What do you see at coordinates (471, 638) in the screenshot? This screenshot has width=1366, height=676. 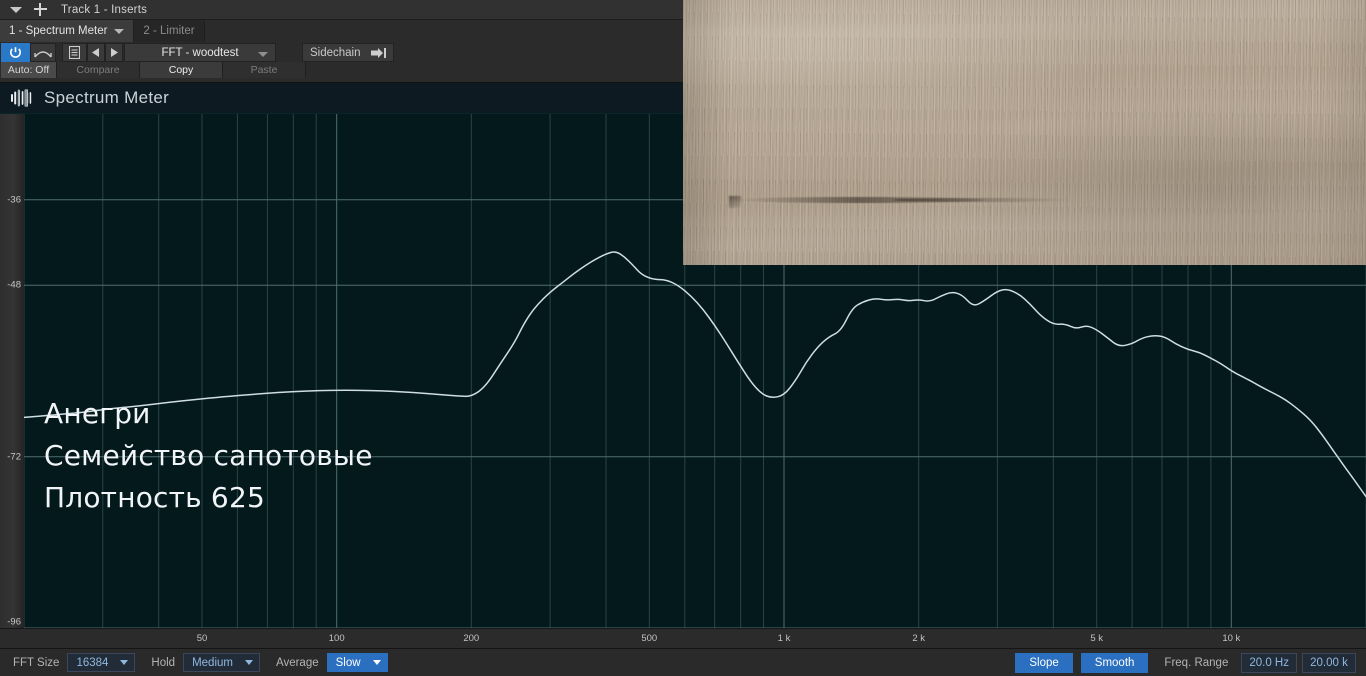 I see `freq-tick-label: 200` at bounding box center [471, 638].